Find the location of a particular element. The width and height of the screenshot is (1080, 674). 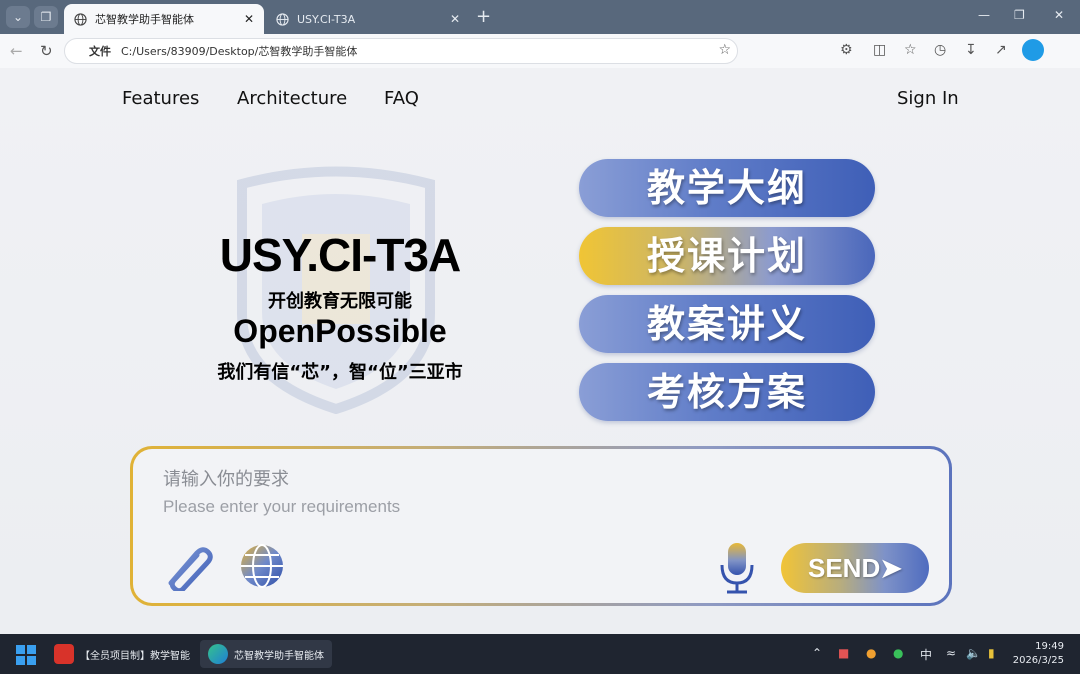

tab-title: 芯智教学助手智能体 is located at coordinates (144, 19).